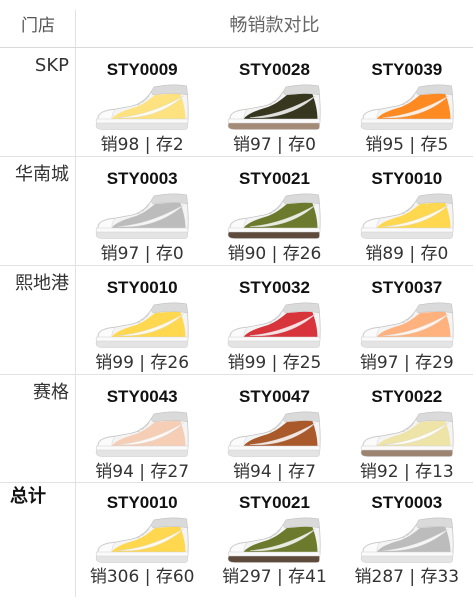  What do you see at coordinates (38, 102) in the screenshot?
I see `store-name: SKP` at bounding box center [38, 102].